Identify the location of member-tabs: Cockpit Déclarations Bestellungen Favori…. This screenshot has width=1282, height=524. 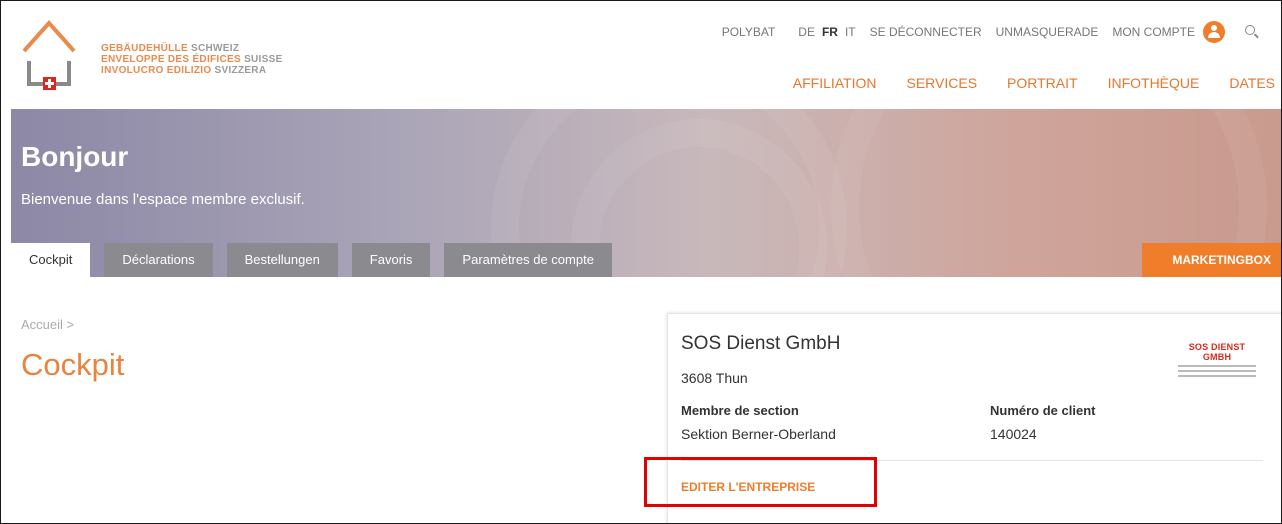
(318, 260).